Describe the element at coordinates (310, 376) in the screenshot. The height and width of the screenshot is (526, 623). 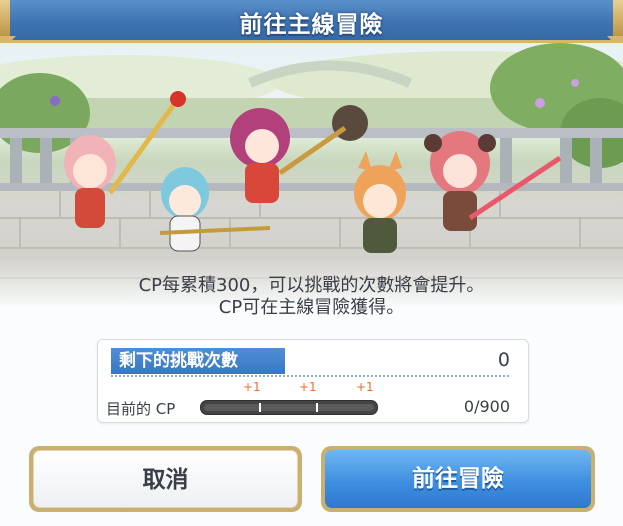
I see `divider` at that location.